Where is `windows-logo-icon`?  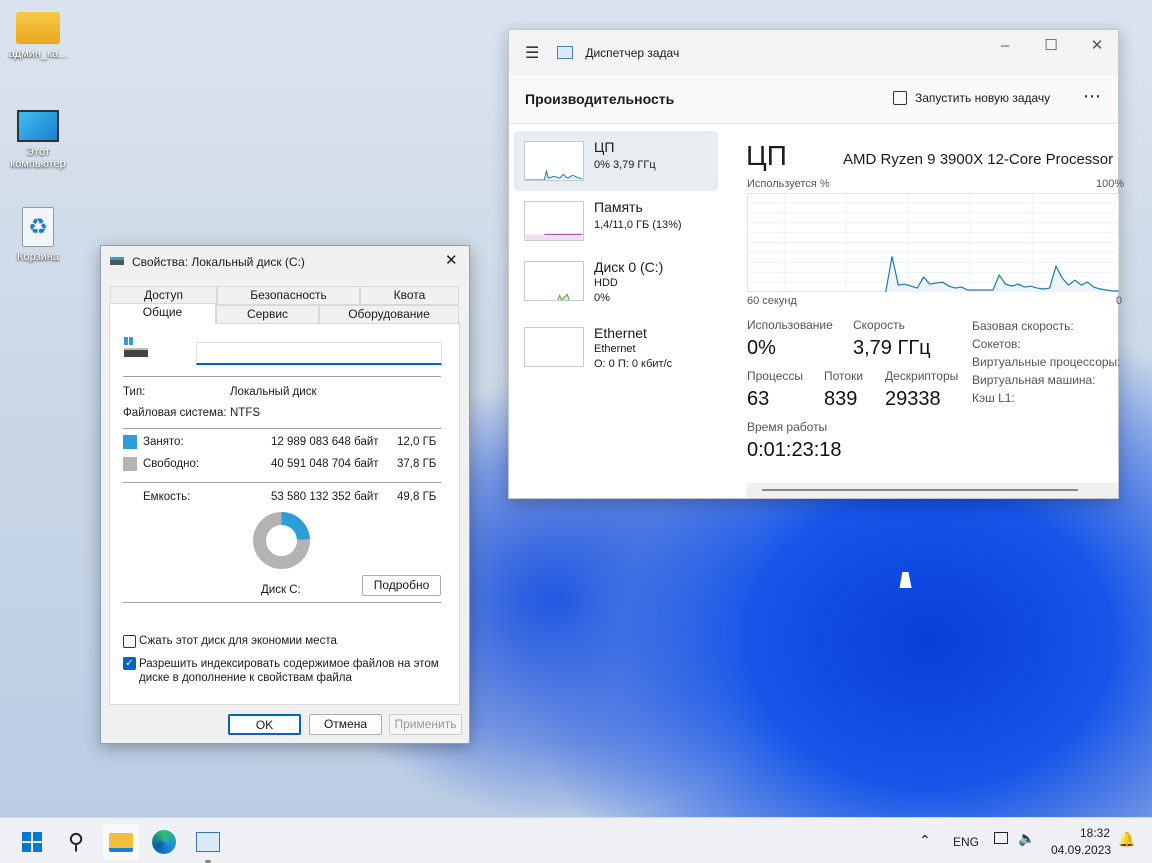
windows-logo-icon is located at coordinates (32, 842).